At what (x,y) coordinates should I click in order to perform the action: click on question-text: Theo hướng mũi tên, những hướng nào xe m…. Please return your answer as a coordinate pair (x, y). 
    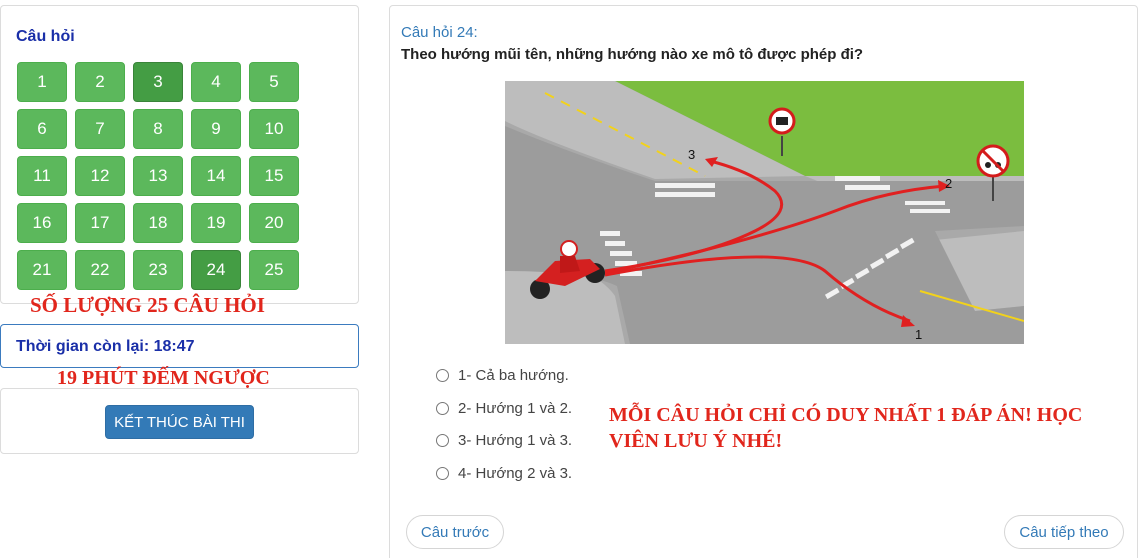
    Looking at the image, I should click on (632, 54).